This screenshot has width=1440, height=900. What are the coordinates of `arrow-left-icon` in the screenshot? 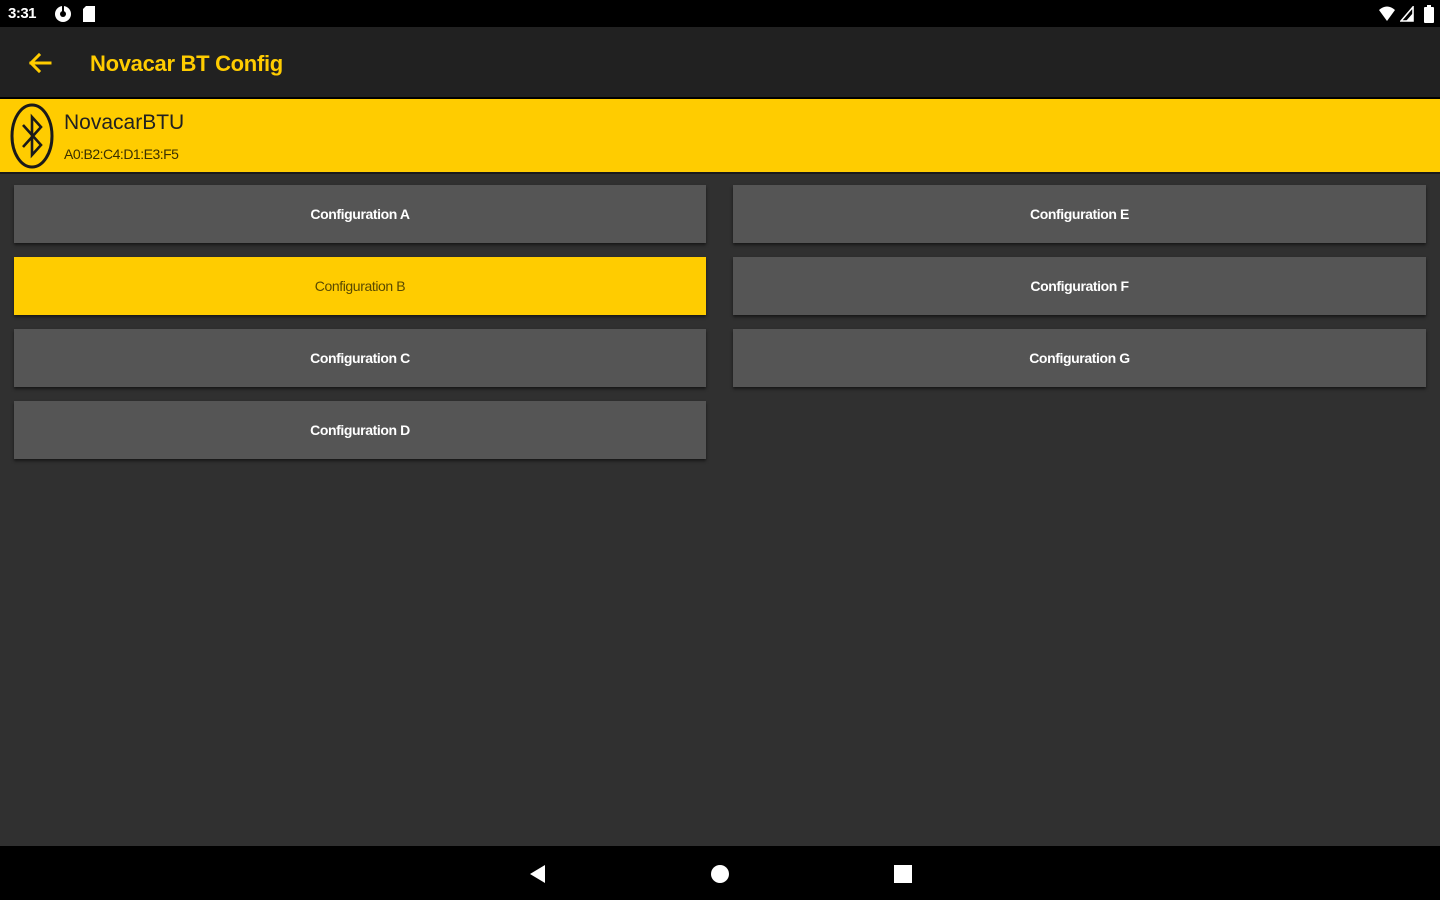 It's located at (40, 63).